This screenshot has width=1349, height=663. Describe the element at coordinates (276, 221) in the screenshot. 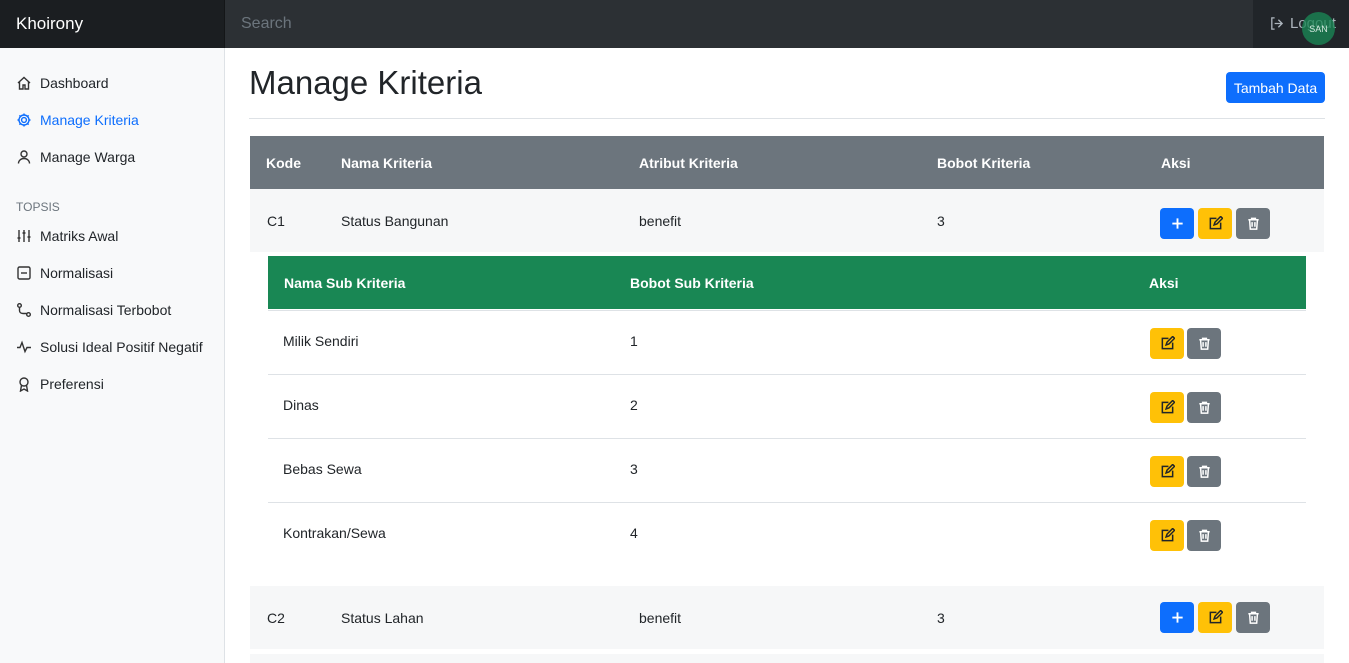

I see `cell-kode: C1` at that location.